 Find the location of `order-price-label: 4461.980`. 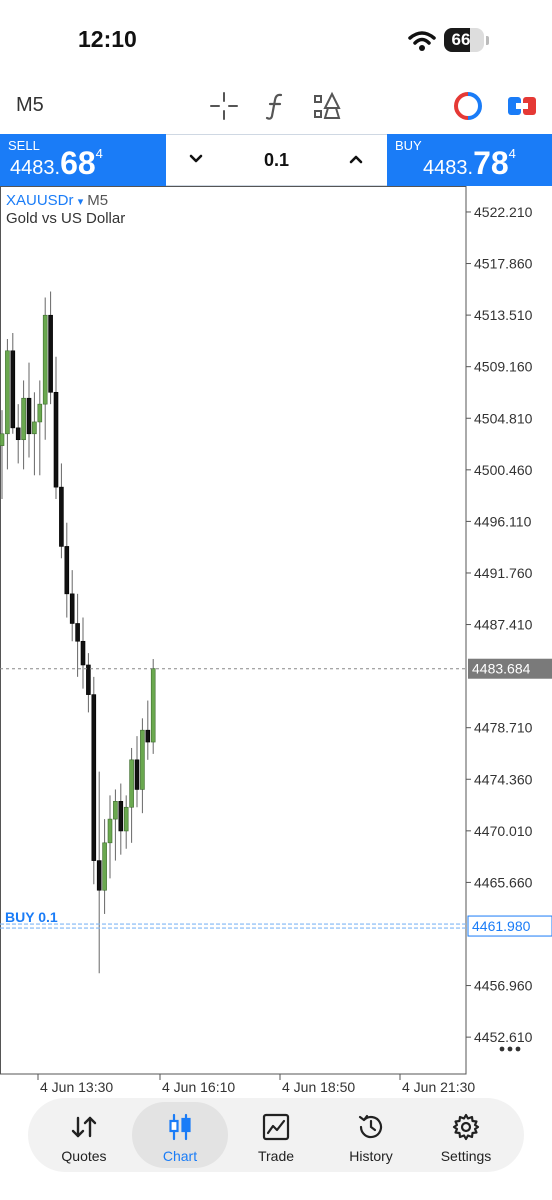

order-price-label: 4461.980 is located at coordinates (501, 926).